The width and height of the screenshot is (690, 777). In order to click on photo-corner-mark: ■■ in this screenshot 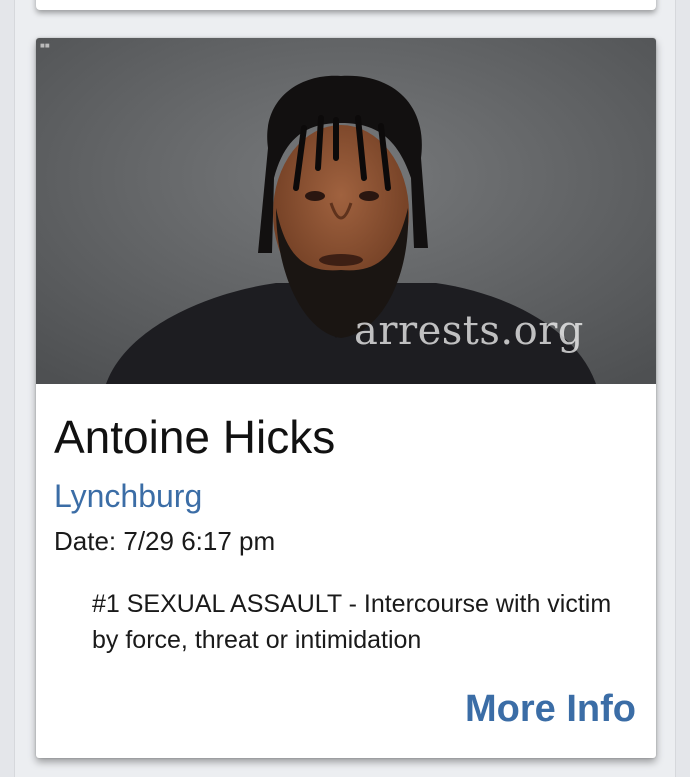, I will do `click(45, 45)`.